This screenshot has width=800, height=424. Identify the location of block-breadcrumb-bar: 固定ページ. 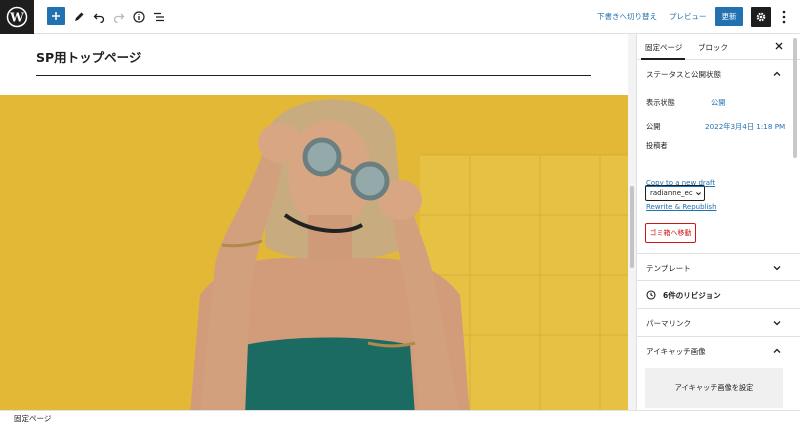
(400, 417).